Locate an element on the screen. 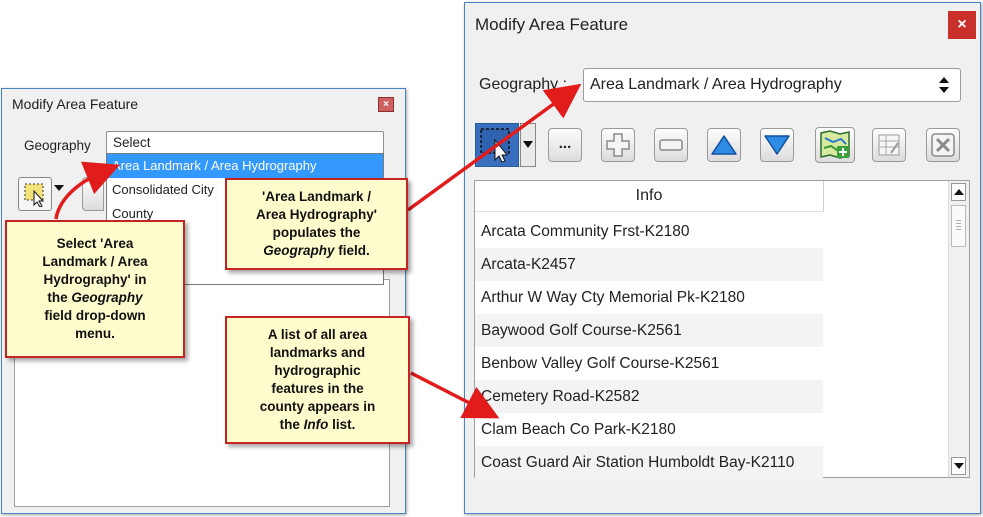 The image size is (983, 517). arrow-list-to-info is located at coordinates (455, 395).